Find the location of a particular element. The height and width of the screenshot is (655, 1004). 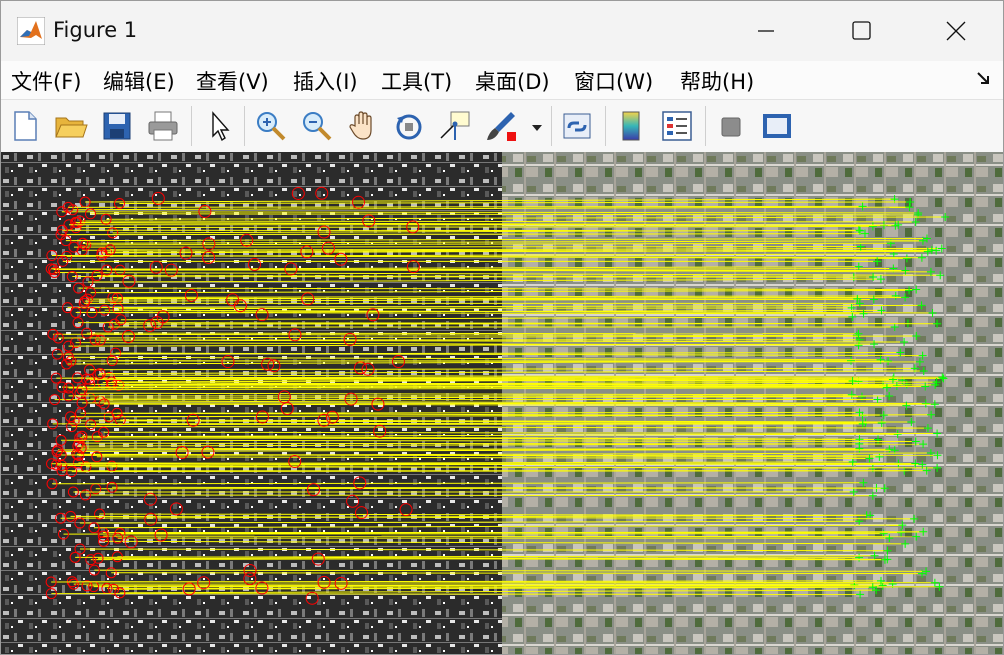

maximize-button is located at coordinates (862, 31).